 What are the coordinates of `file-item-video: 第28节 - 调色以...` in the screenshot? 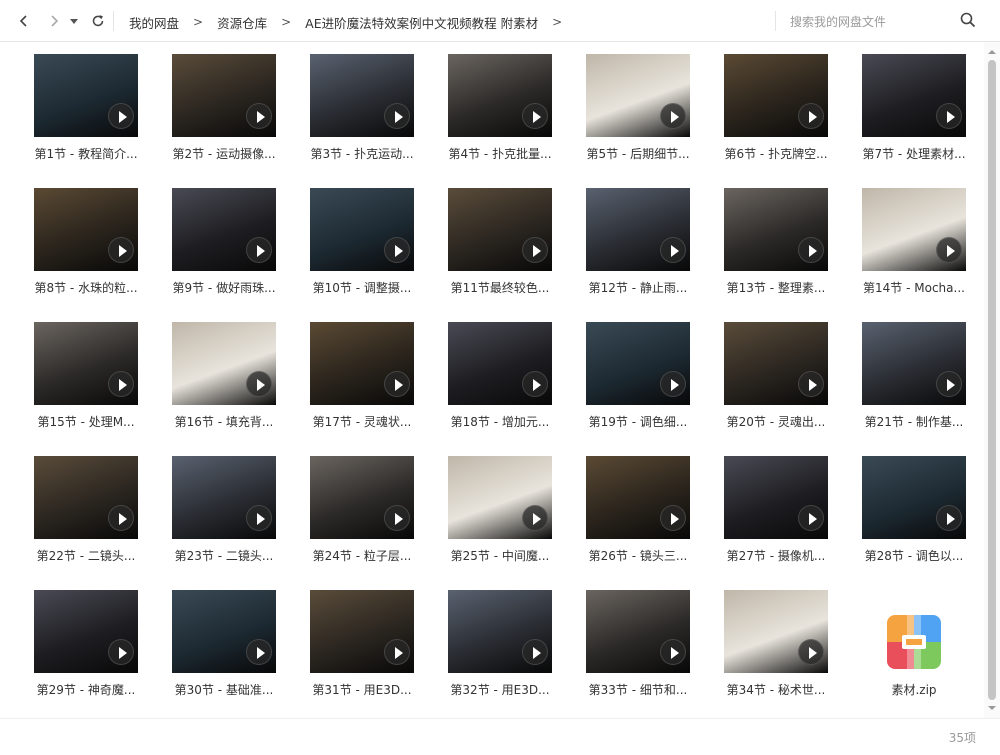 It's located at (923, 509).